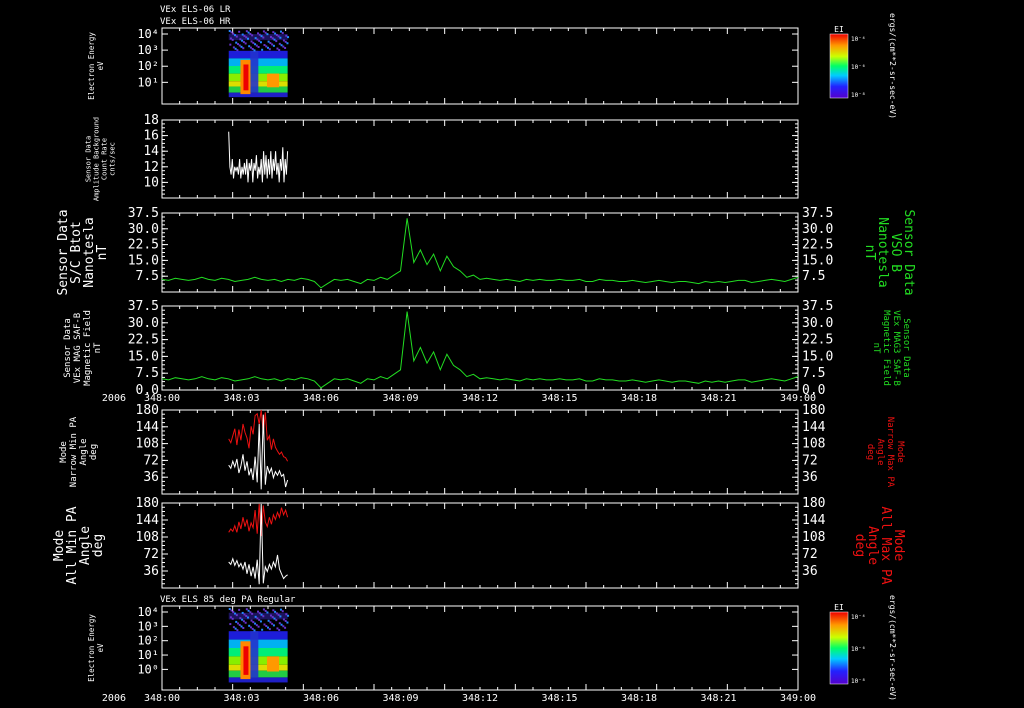  Describe the element at coordinates (880, 451) in the screenshot. I see `right-axis-label-line-3: Angle` at that location.